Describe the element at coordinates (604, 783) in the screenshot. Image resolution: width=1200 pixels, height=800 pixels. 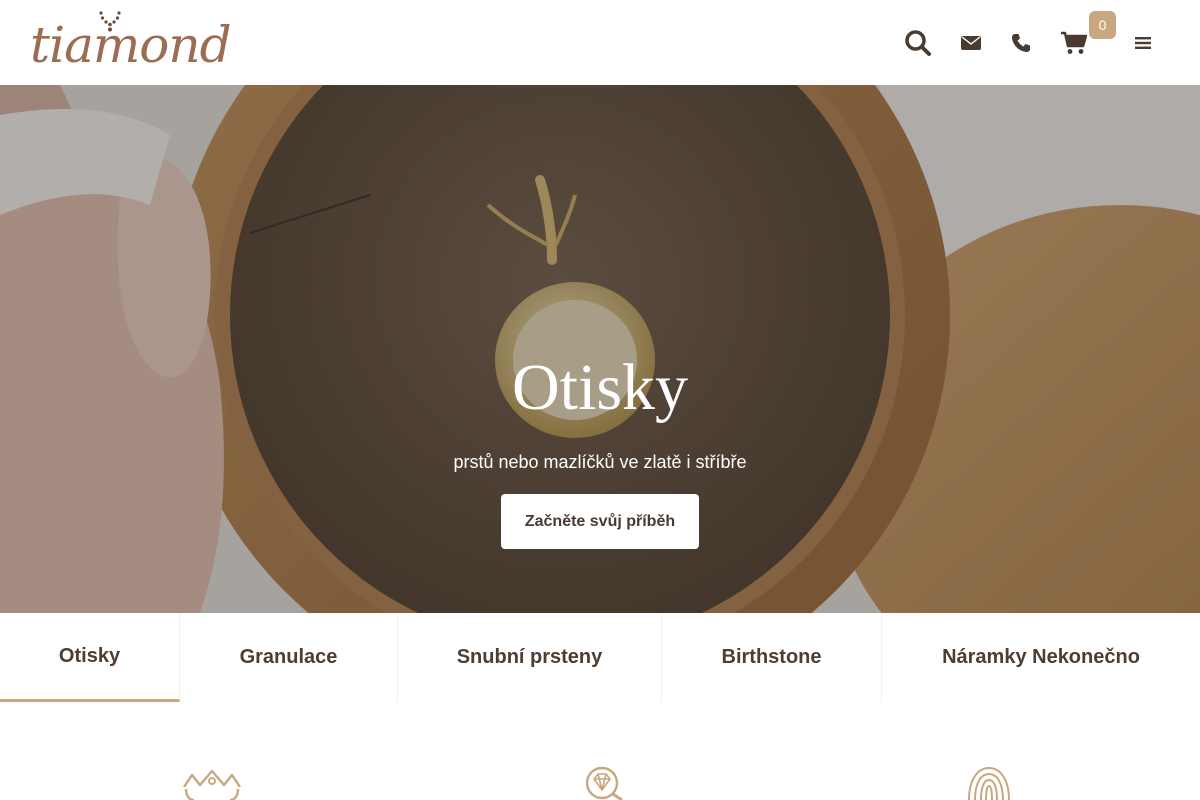
I see `diamond-search-icon` at that location.